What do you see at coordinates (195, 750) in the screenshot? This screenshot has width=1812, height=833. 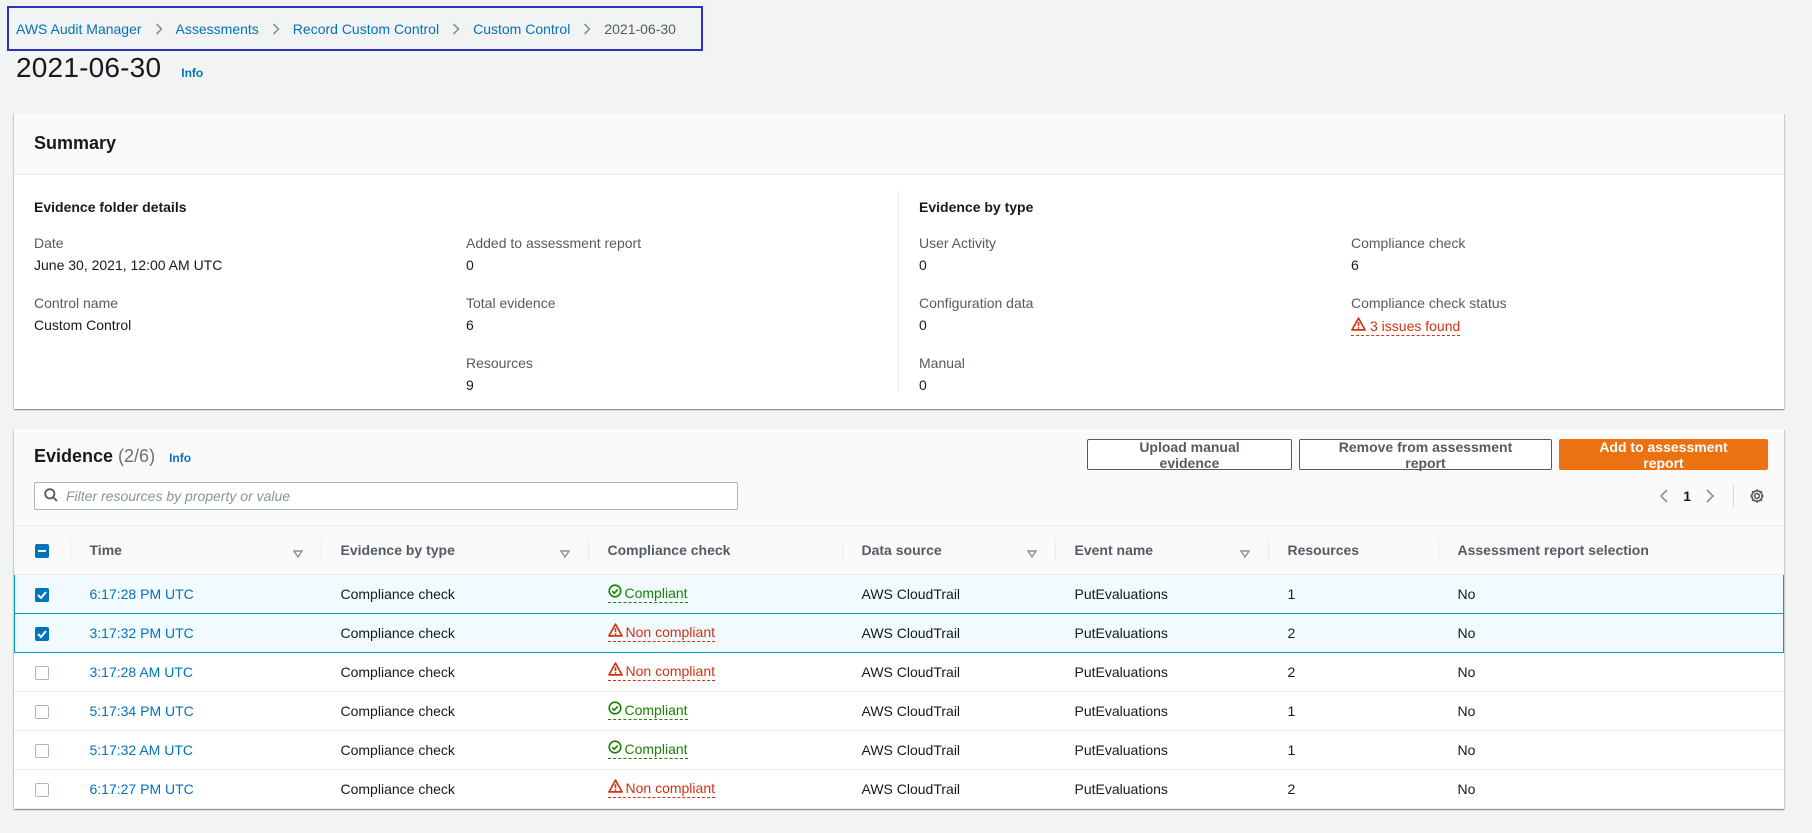 I see `time-cell: 5:17:32 AM UTC` at bounding box center [195, 750].